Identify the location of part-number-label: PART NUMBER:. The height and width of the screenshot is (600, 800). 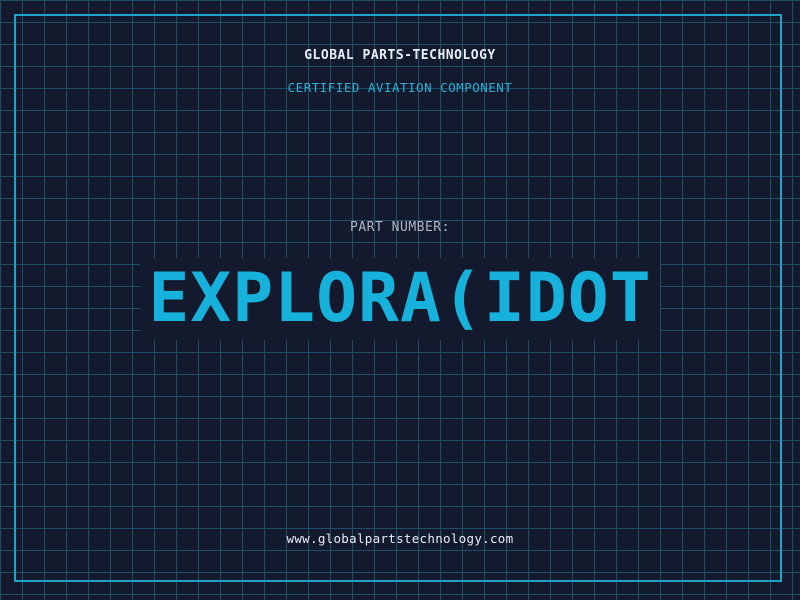
(400, 227).